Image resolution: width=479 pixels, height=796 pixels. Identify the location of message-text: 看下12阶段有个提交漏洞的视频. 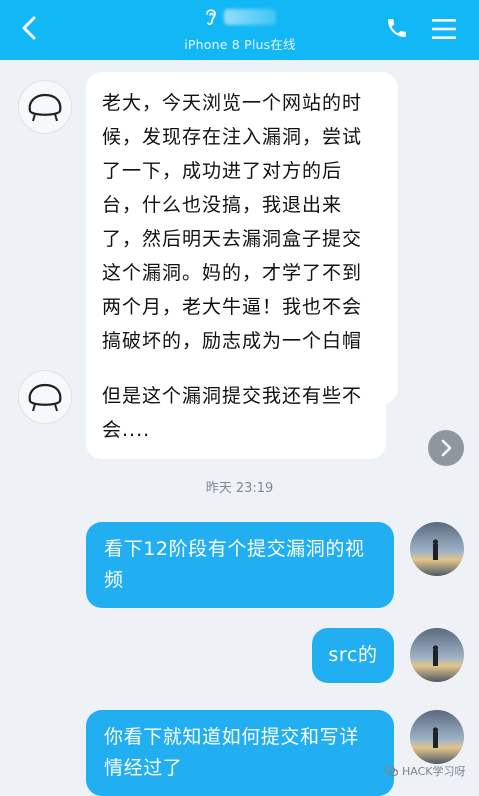
(234, 564).